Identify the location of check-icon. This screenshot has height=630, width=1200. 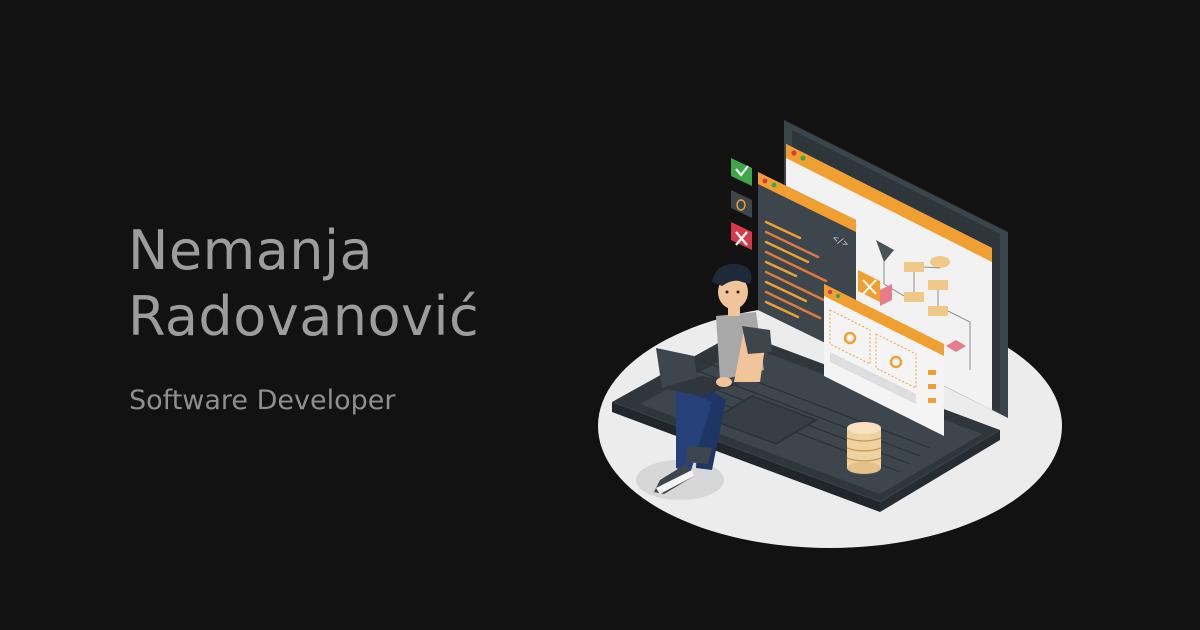
(741, 172).